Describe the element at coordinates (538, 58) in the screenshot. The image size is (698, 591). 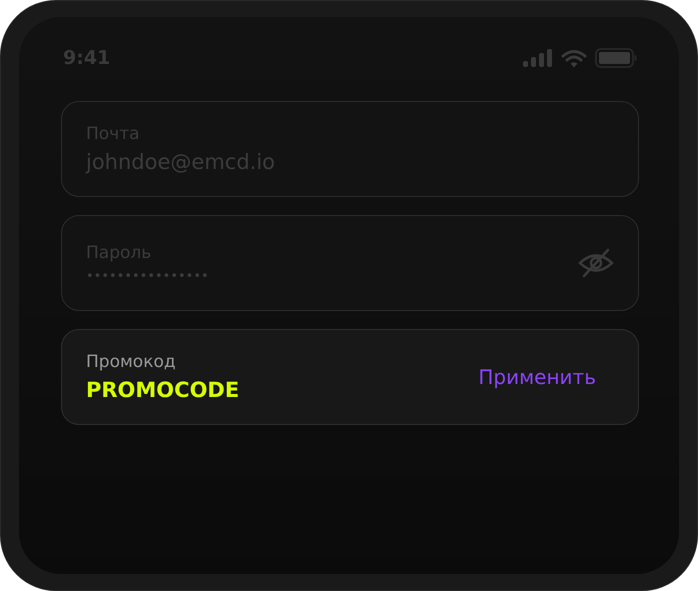
I see `signal-icon` at that location.